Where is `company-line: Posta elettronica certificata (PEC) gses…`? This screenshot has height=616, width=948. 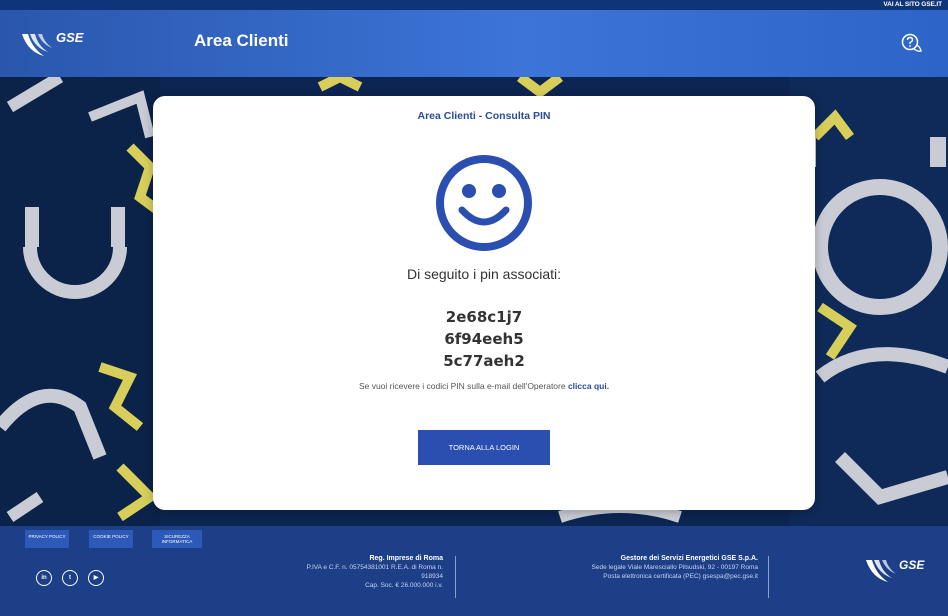
company-line: Posta elettronica certificata (PEC) gses… is located at coordinates (680, 576).